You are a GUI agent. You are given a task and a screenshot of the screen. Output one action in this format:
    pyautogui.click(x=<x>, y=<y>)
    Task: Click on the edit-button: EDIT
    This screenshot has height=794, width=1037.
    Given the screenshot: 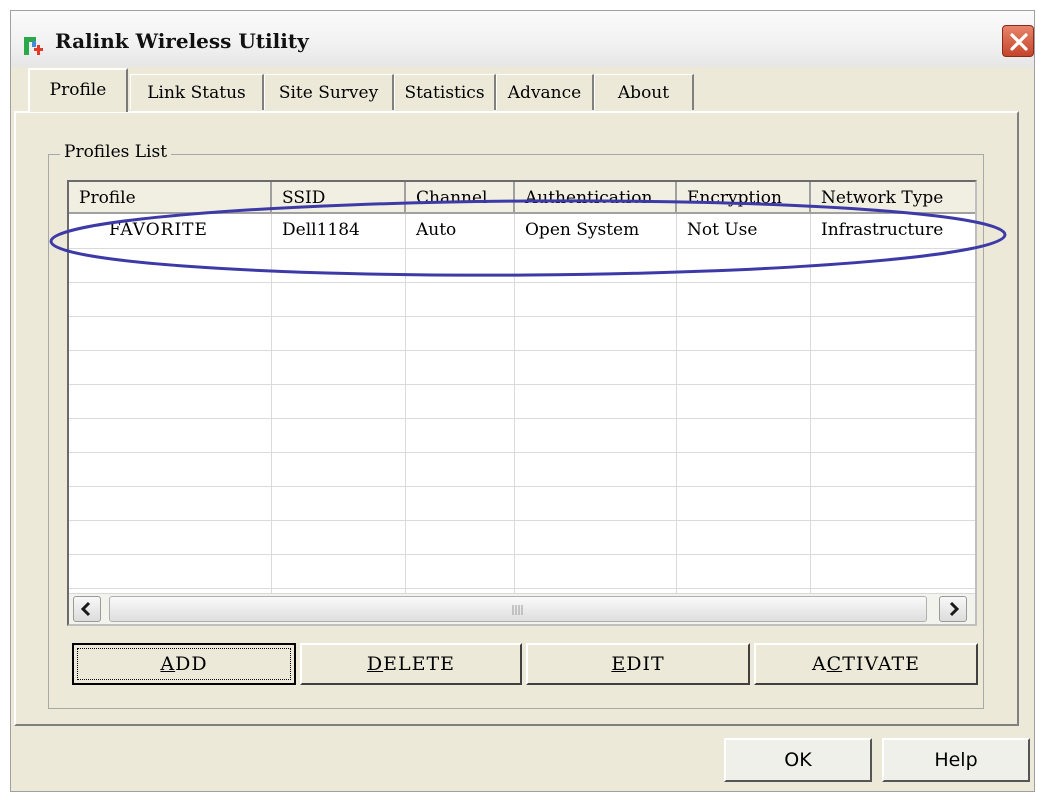 What is the action you would take?
    pyautogui.click(x=638, y=664)
    